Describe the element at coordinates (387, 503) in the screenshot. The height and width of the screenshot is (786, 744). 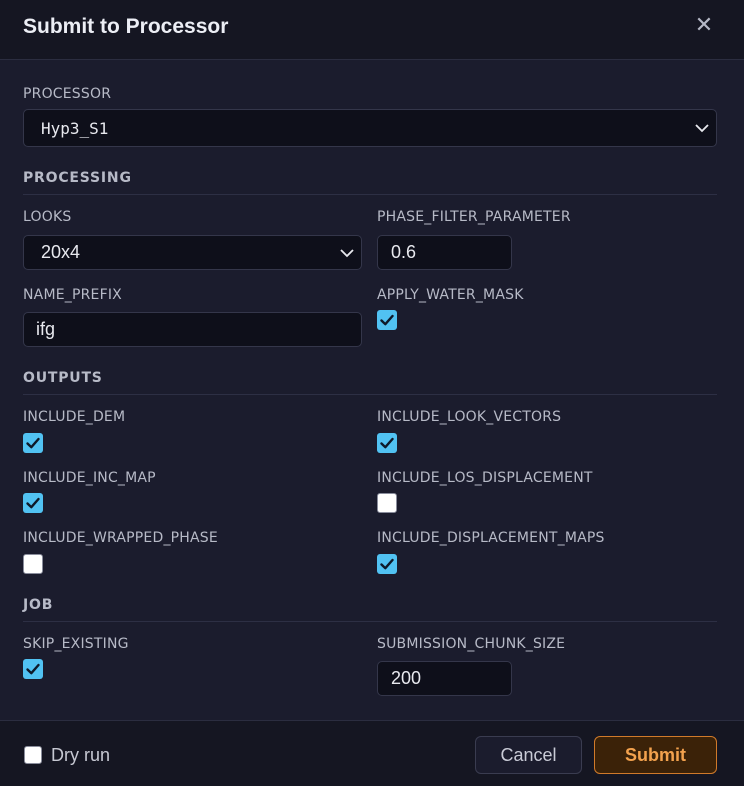
I see `include-los-displacement-checkbox` at that location.